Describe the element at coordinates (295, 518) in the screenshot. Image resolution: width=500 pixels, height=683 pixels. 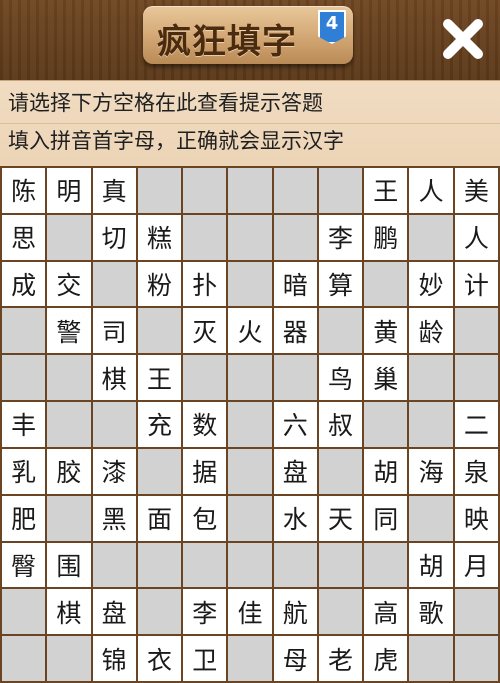
I see `grid-cell-letter: 水` at that location.